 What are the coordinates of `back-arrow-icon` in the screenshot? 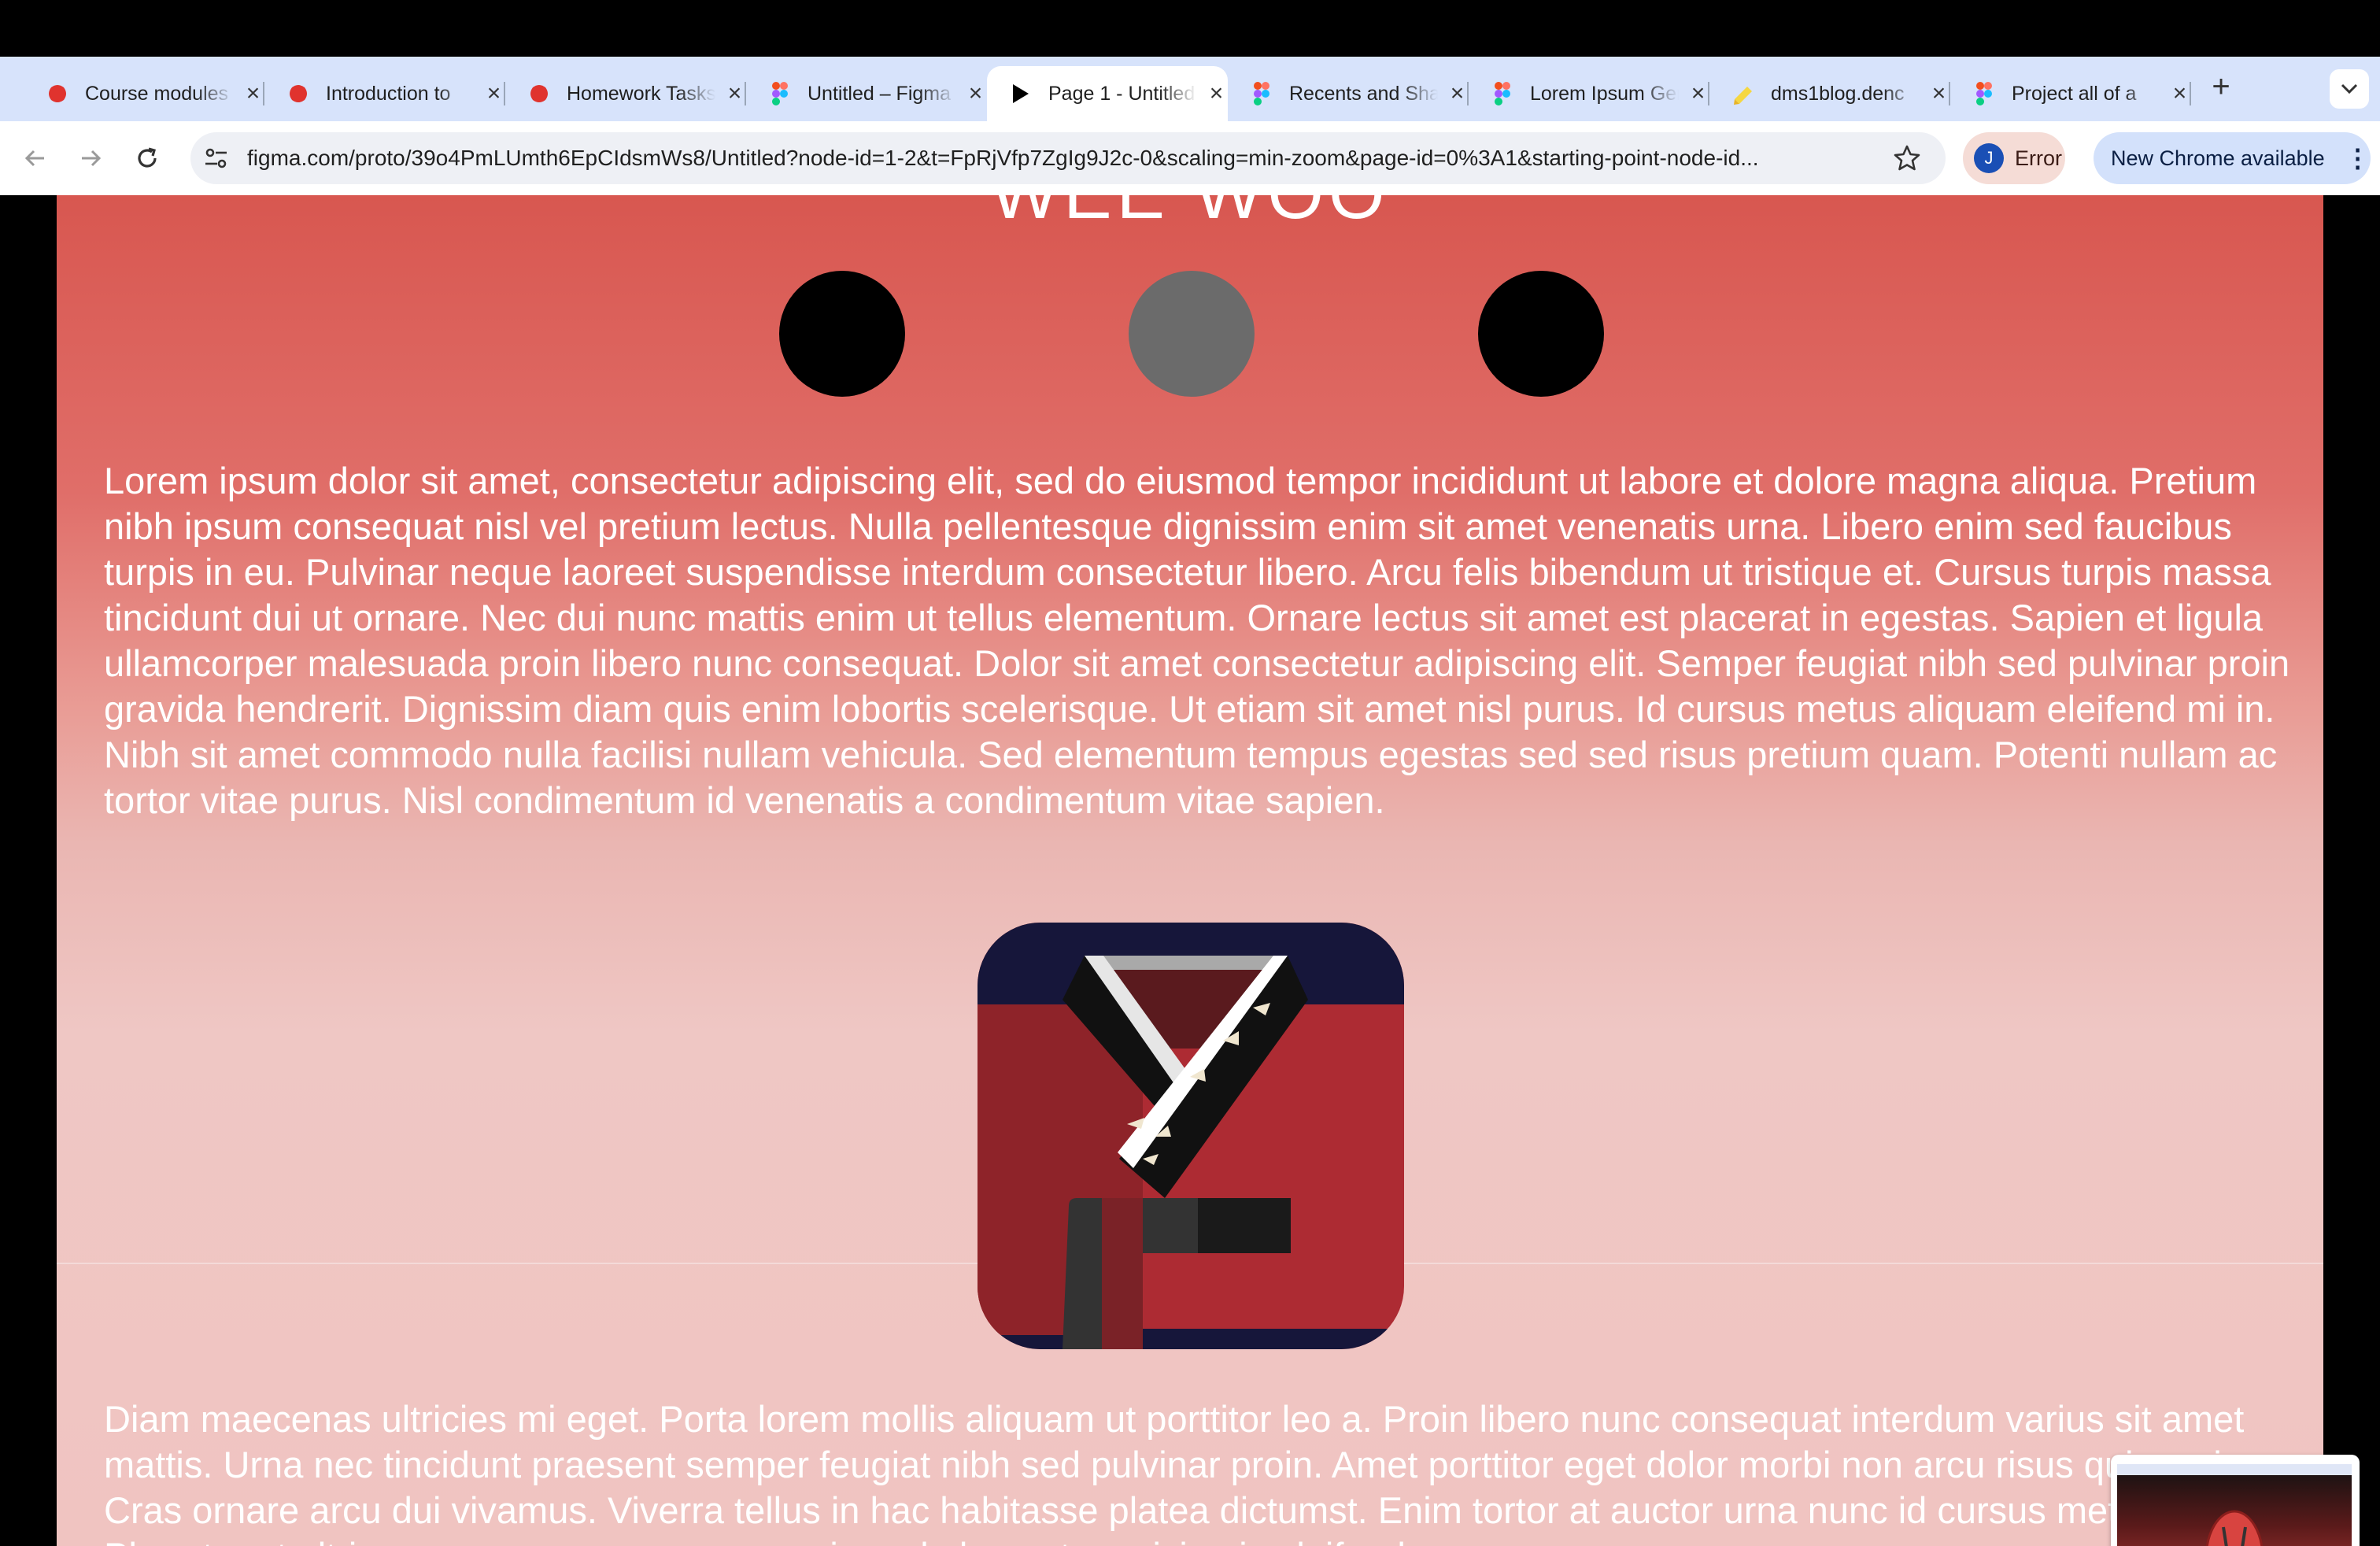 It's located at (34, 158).